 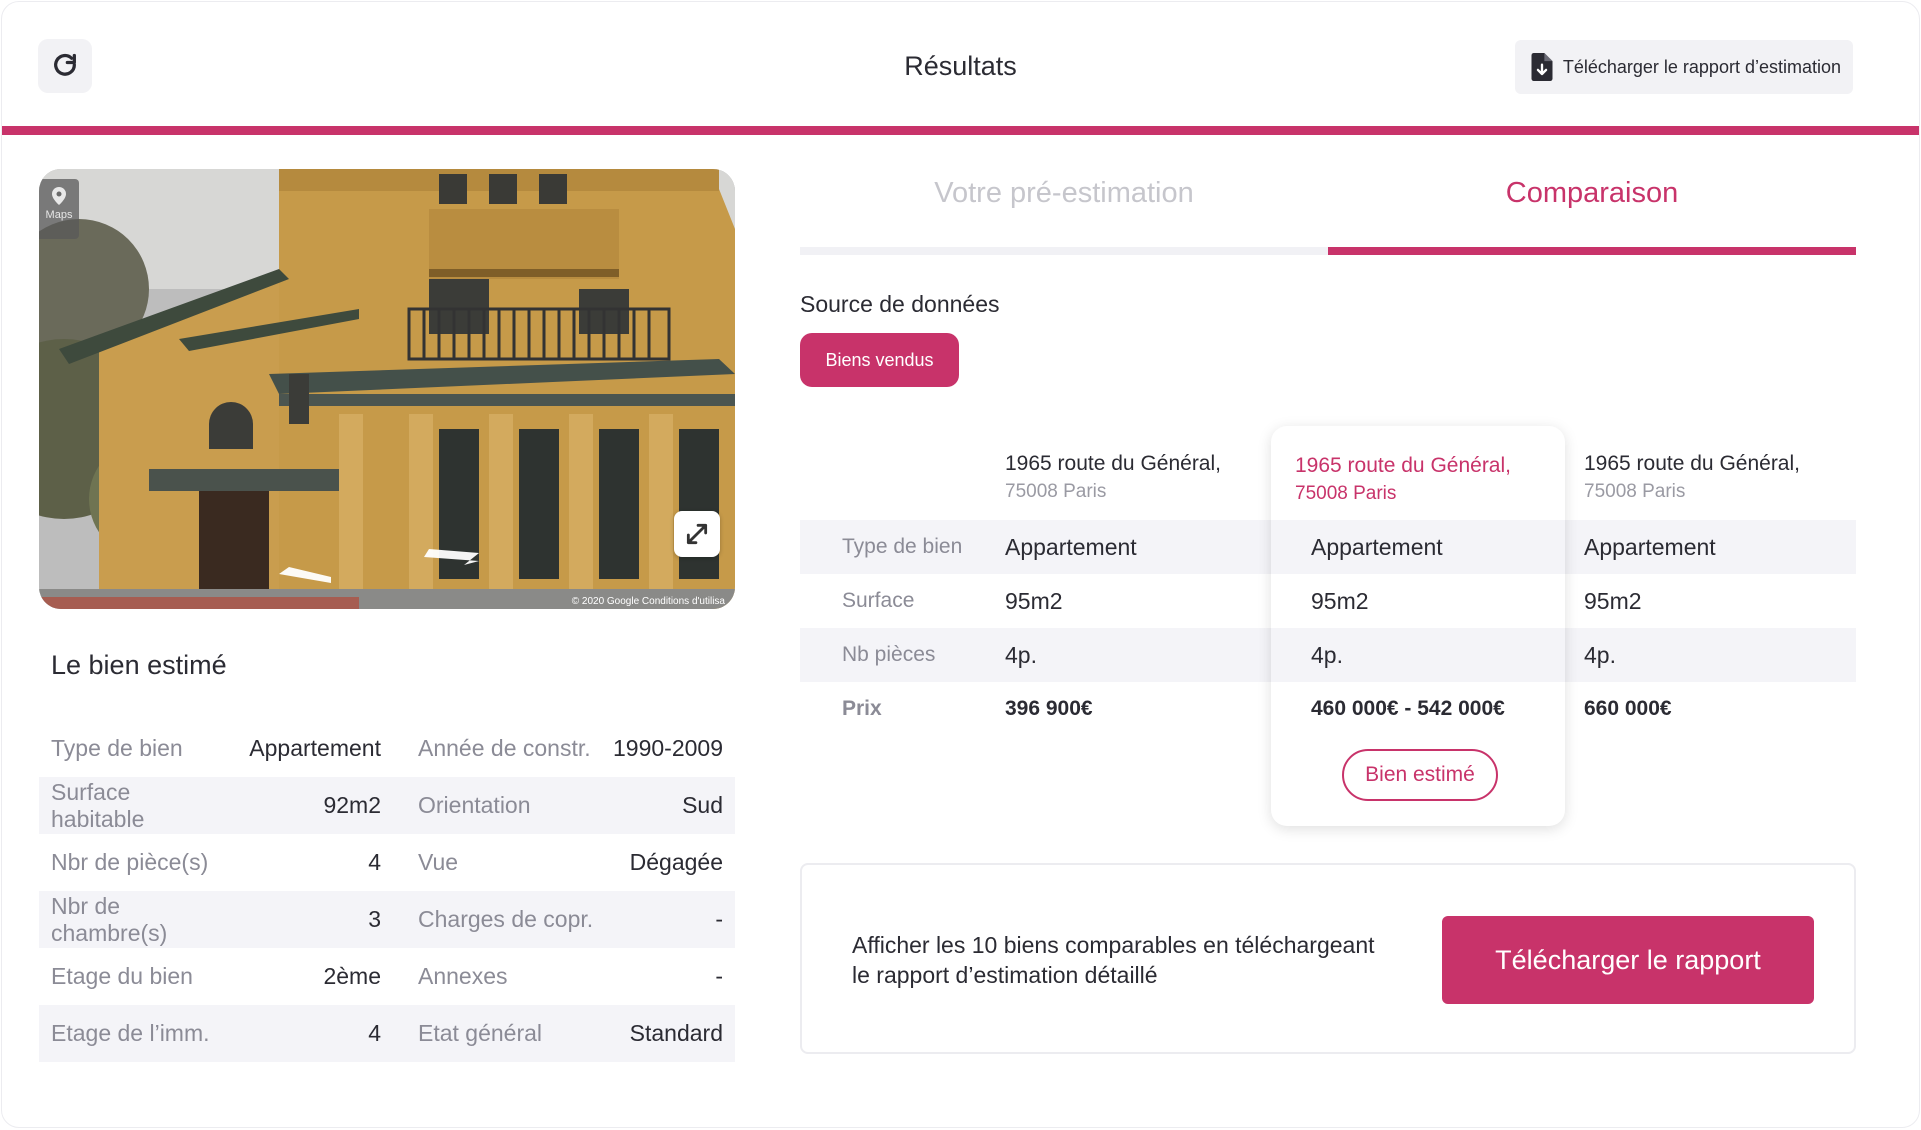 I want to click on property-value: Appartement, so click(x=315, y=748).